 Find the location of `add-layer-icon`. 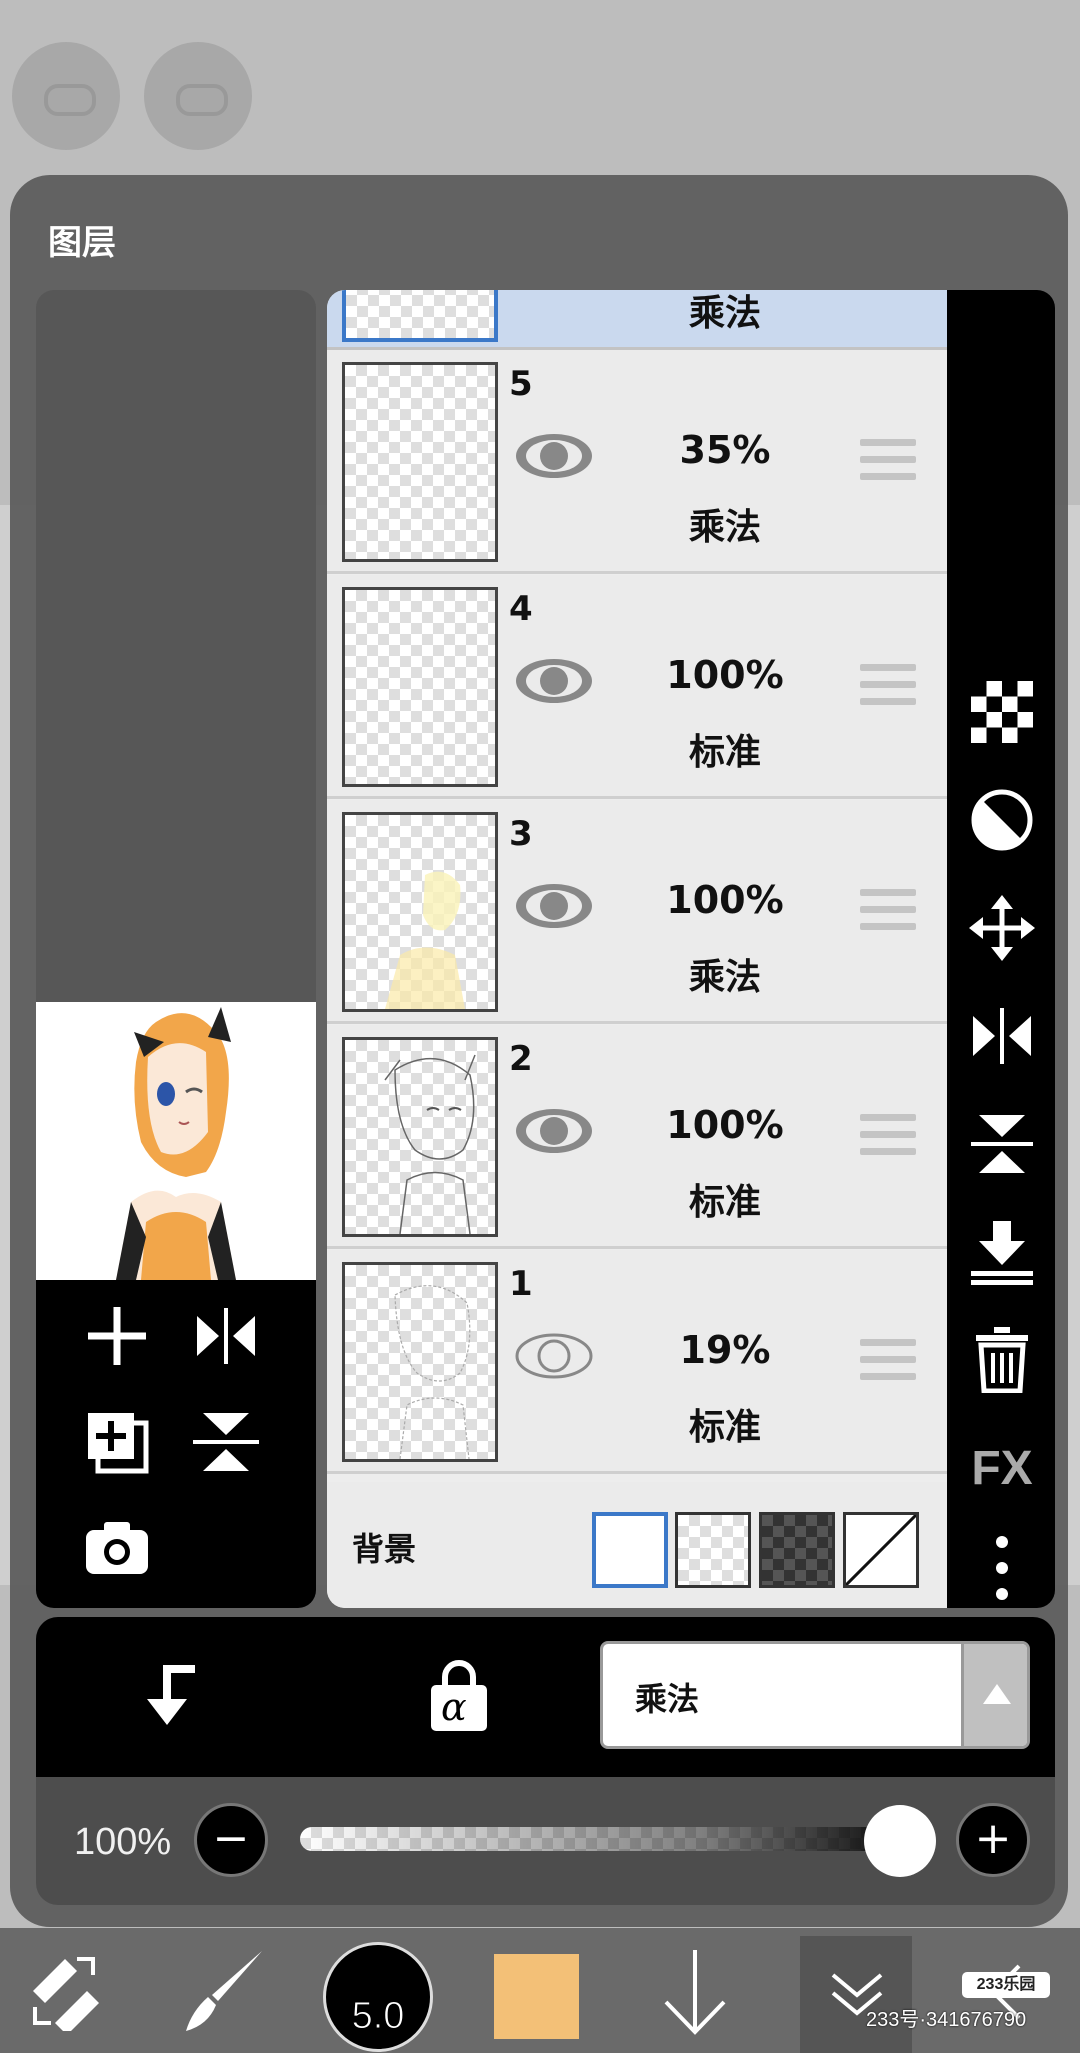

add-layer-icon is located at coordinates (117, 1336).